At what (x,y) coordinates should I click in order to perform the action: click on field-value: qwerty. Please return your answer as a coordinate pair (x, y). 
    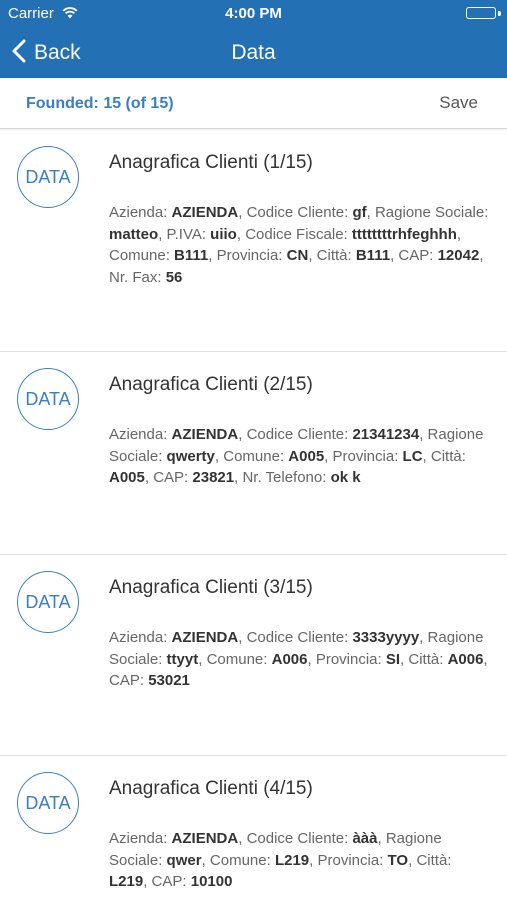
    Looking at the image, I should click on (190, 456).